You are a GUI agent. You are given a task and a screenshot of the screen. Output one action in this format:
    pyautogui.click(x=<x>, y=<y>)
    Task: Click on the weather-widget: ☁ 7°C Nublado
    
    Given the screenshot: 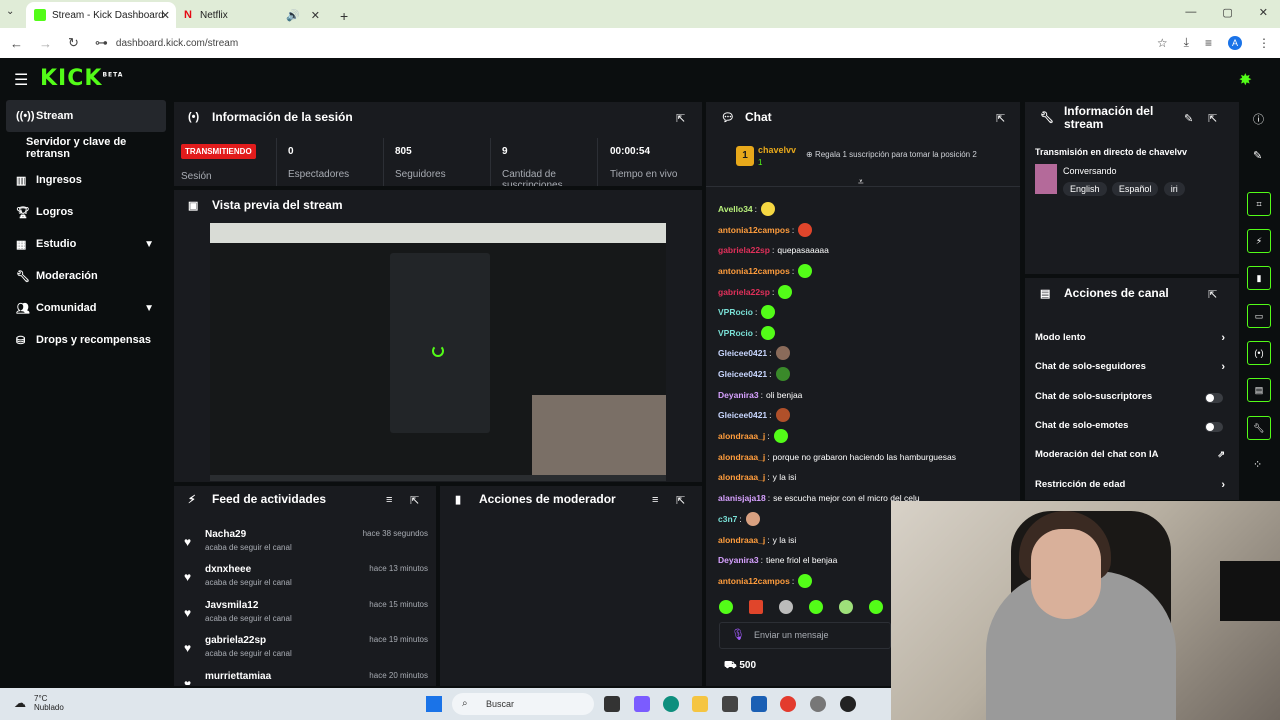 What is the action you would take?
    pyautogui.click(x=39, y=703)
    